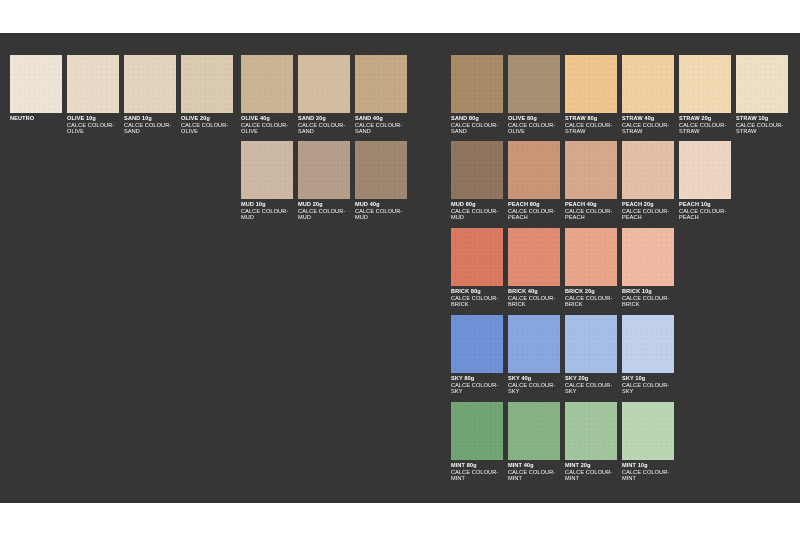  I want to click on swatch-olive-80g: OLIVE 80g CALCE COLOUR- OLIVE, so click(534, 95).